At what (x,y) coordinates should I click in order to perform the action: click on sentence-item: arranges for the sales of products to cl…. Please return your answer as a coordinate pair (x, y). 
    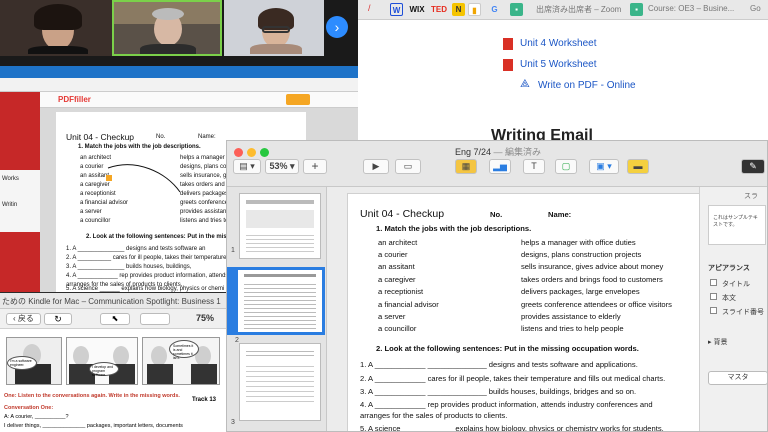
    Looking at the image, I should click on (434, 415).